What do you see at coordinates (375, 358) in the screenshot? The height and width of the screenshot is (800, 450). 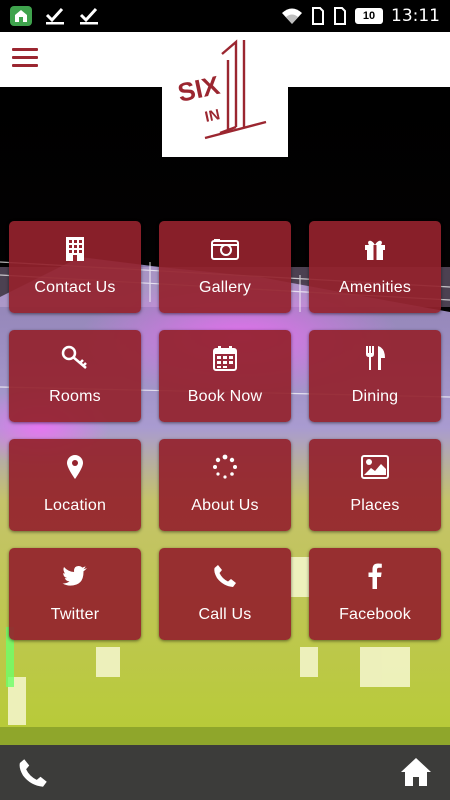 I see `utensils-icon` at bounding box center [375, 358].